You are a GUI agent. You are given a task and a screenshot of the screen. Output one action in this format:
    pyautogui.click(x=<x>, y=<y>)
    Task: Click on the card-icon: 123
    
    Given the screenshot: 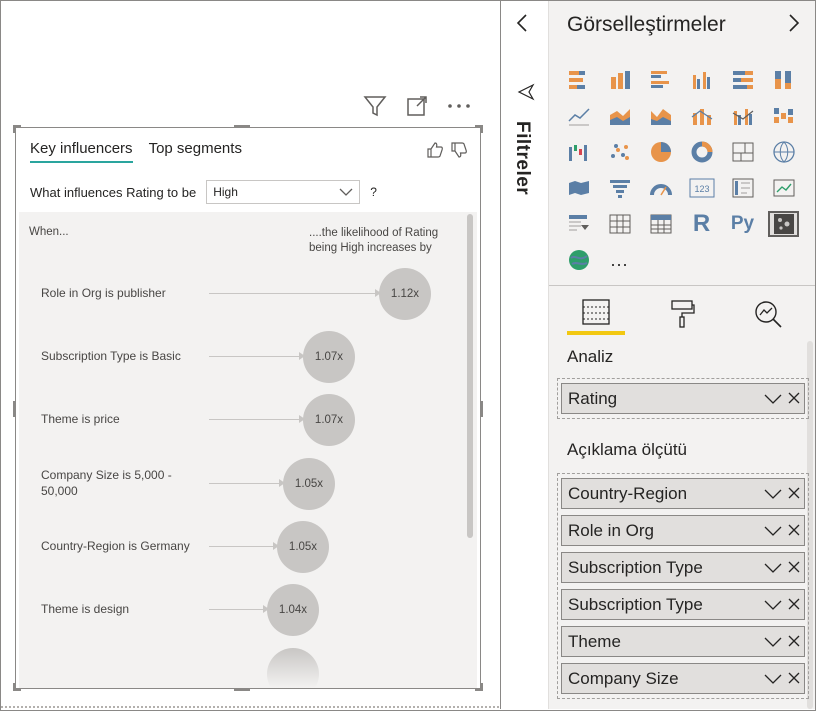 What is the action you would take?
    pyautogui.click(x=701, y=188)
    